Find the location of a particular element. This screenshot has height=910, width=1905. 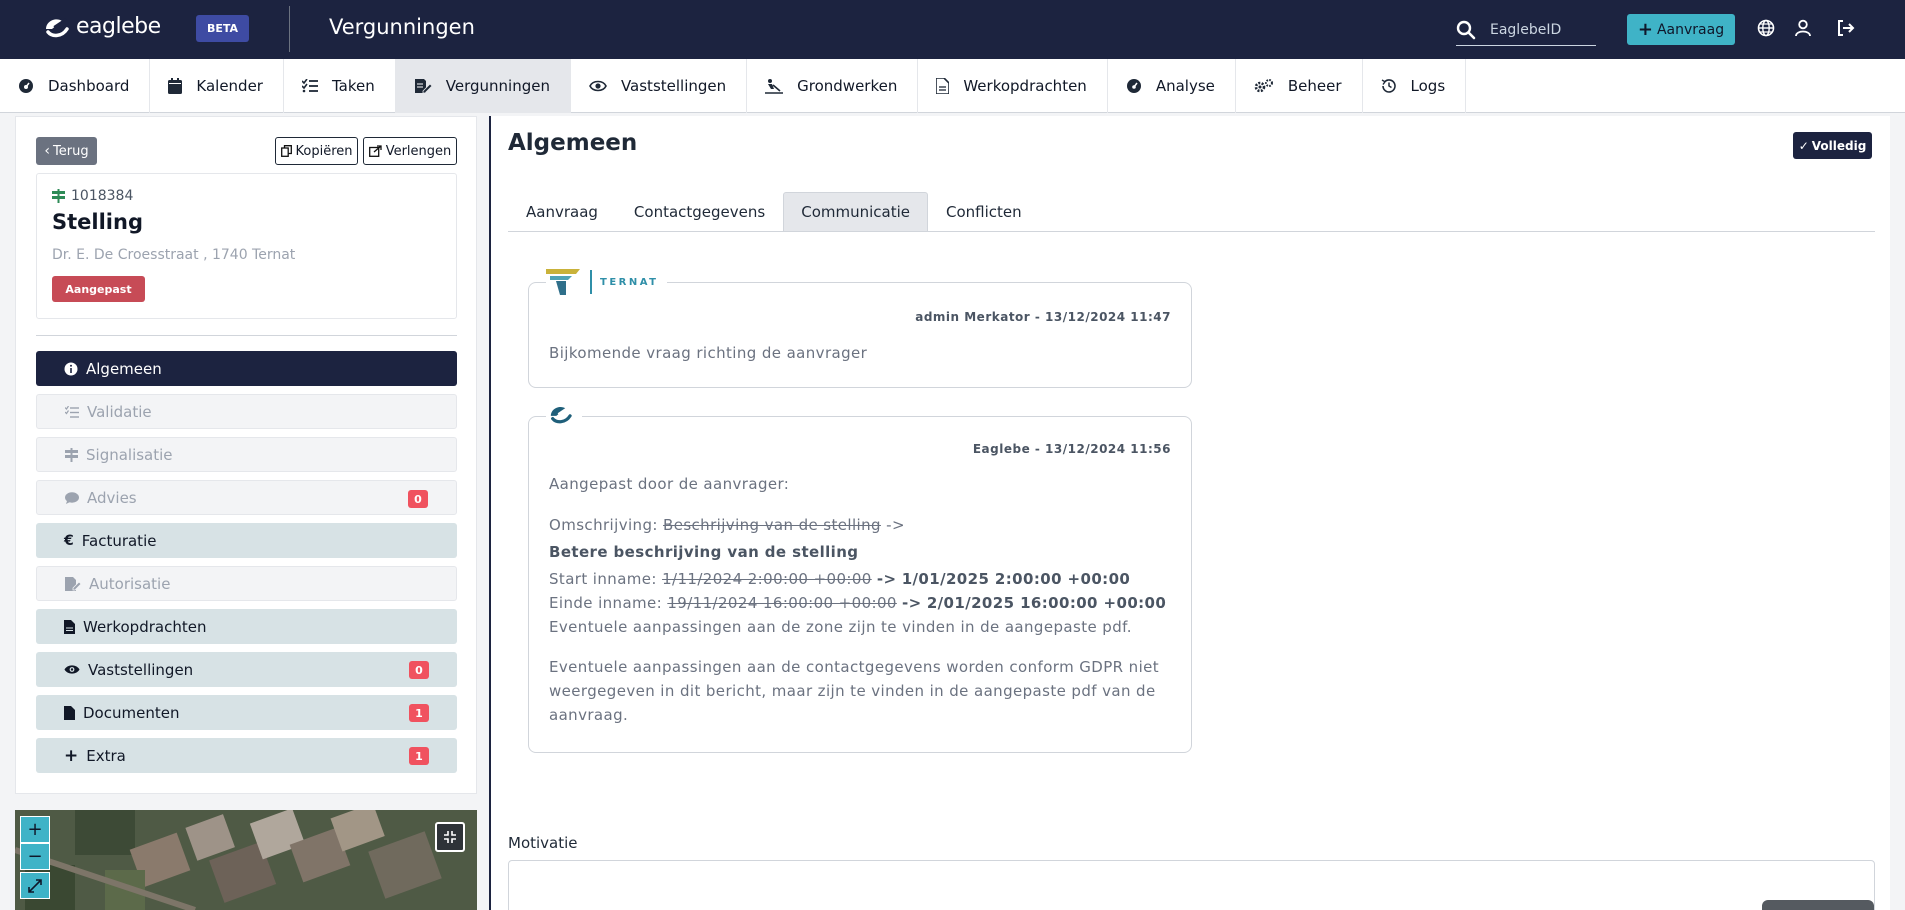

copy-button: Kopiëren is located at coordinates (316, 151).